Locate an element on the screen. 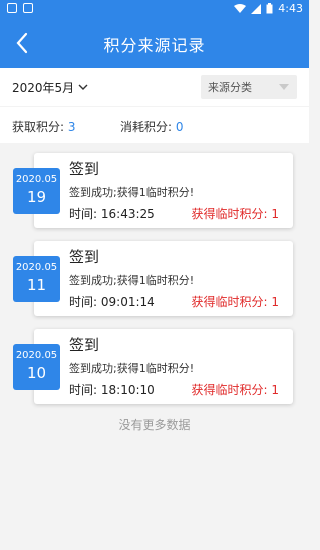  source-category-dropdown: 来源分类 is located at coordinates (249, 87).